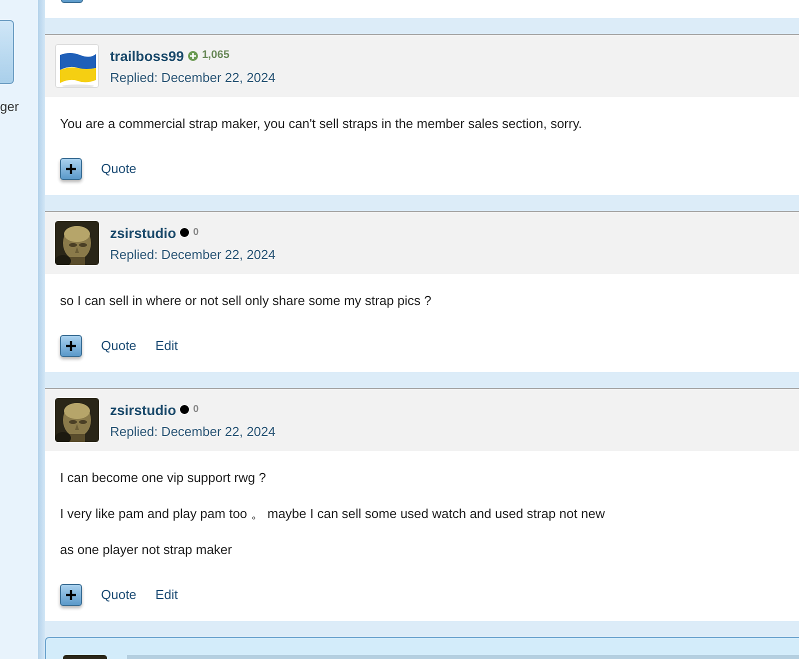 This screenshot has width=799, height=659. I want to click on post-text: so I can sell in where or not sell only share some my strap pics ?, so click(246, 301).